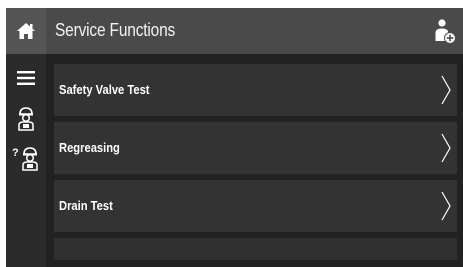 Image resolution: width=463 pixels, height=267 pixels. Describe the element at coordinates (104, 89) in the screenshot. I see `list-item-label: Safety Valve Test` at that location.